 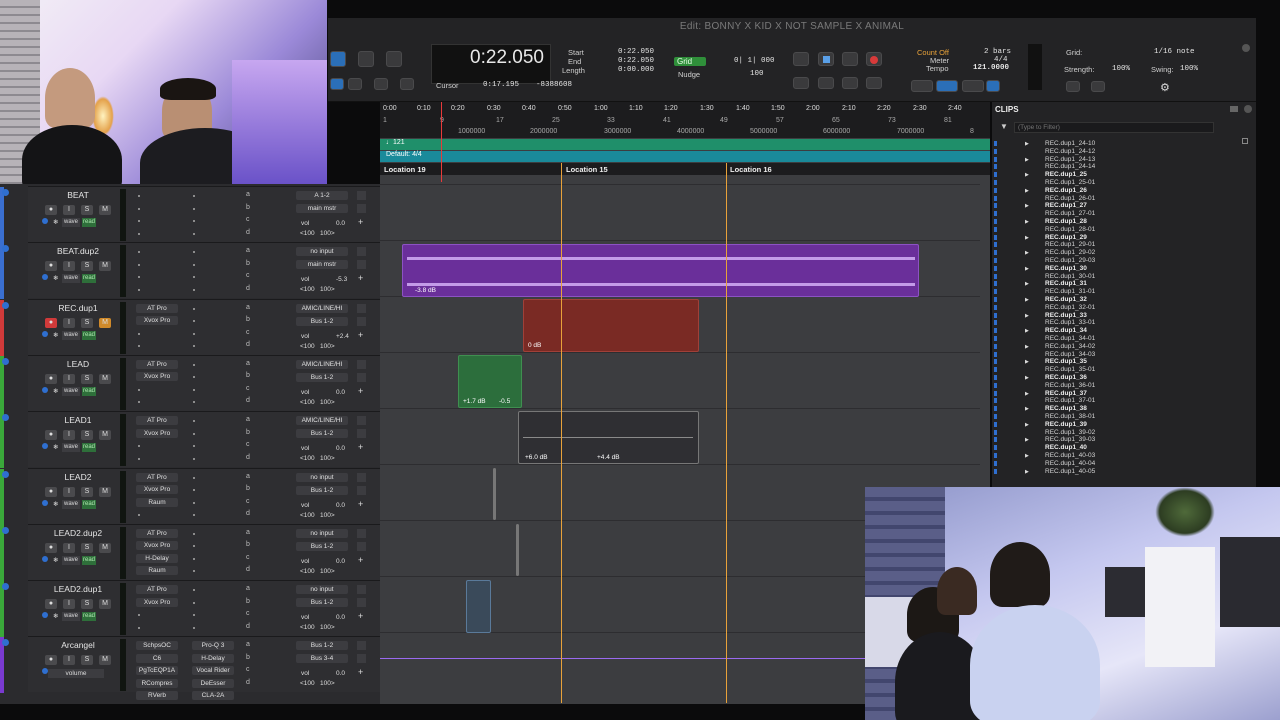 What do you see at coordinates (248, 601) in the screenshot?
I see `send-slot: b` at bounding box center [248, 601].